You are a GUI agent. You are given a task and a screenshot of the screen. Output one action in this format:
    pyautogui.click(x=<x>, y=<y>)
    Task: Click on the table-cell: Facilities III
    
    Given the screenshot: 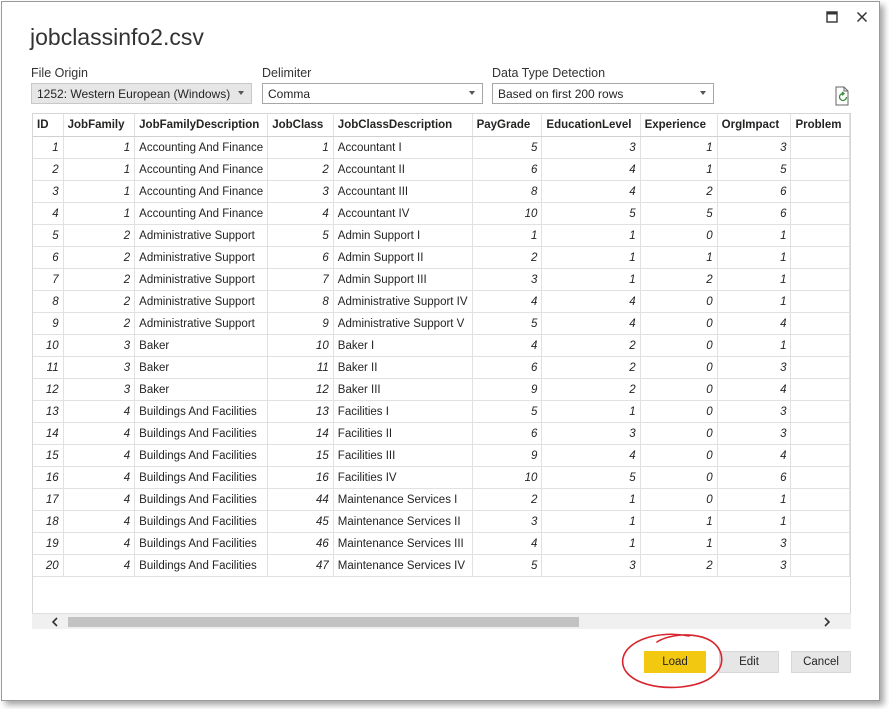 What is the action you would take?
    pyautogui.click(x=403, y=455)
    